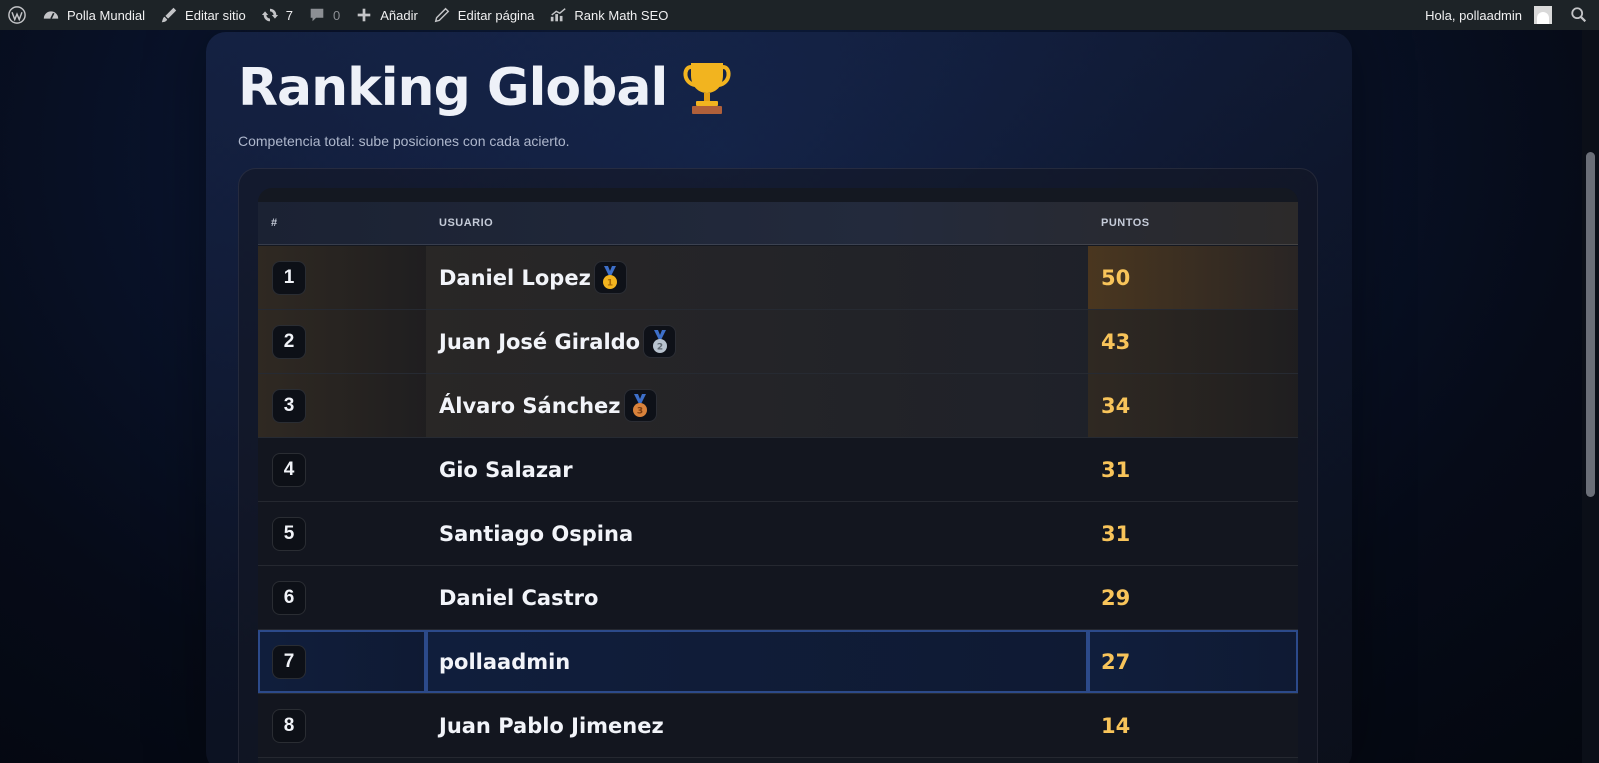 The height and width of the screenshot is (763, 1599). I want to click on site-name-link: Polla Mundial, so click(93, 15).